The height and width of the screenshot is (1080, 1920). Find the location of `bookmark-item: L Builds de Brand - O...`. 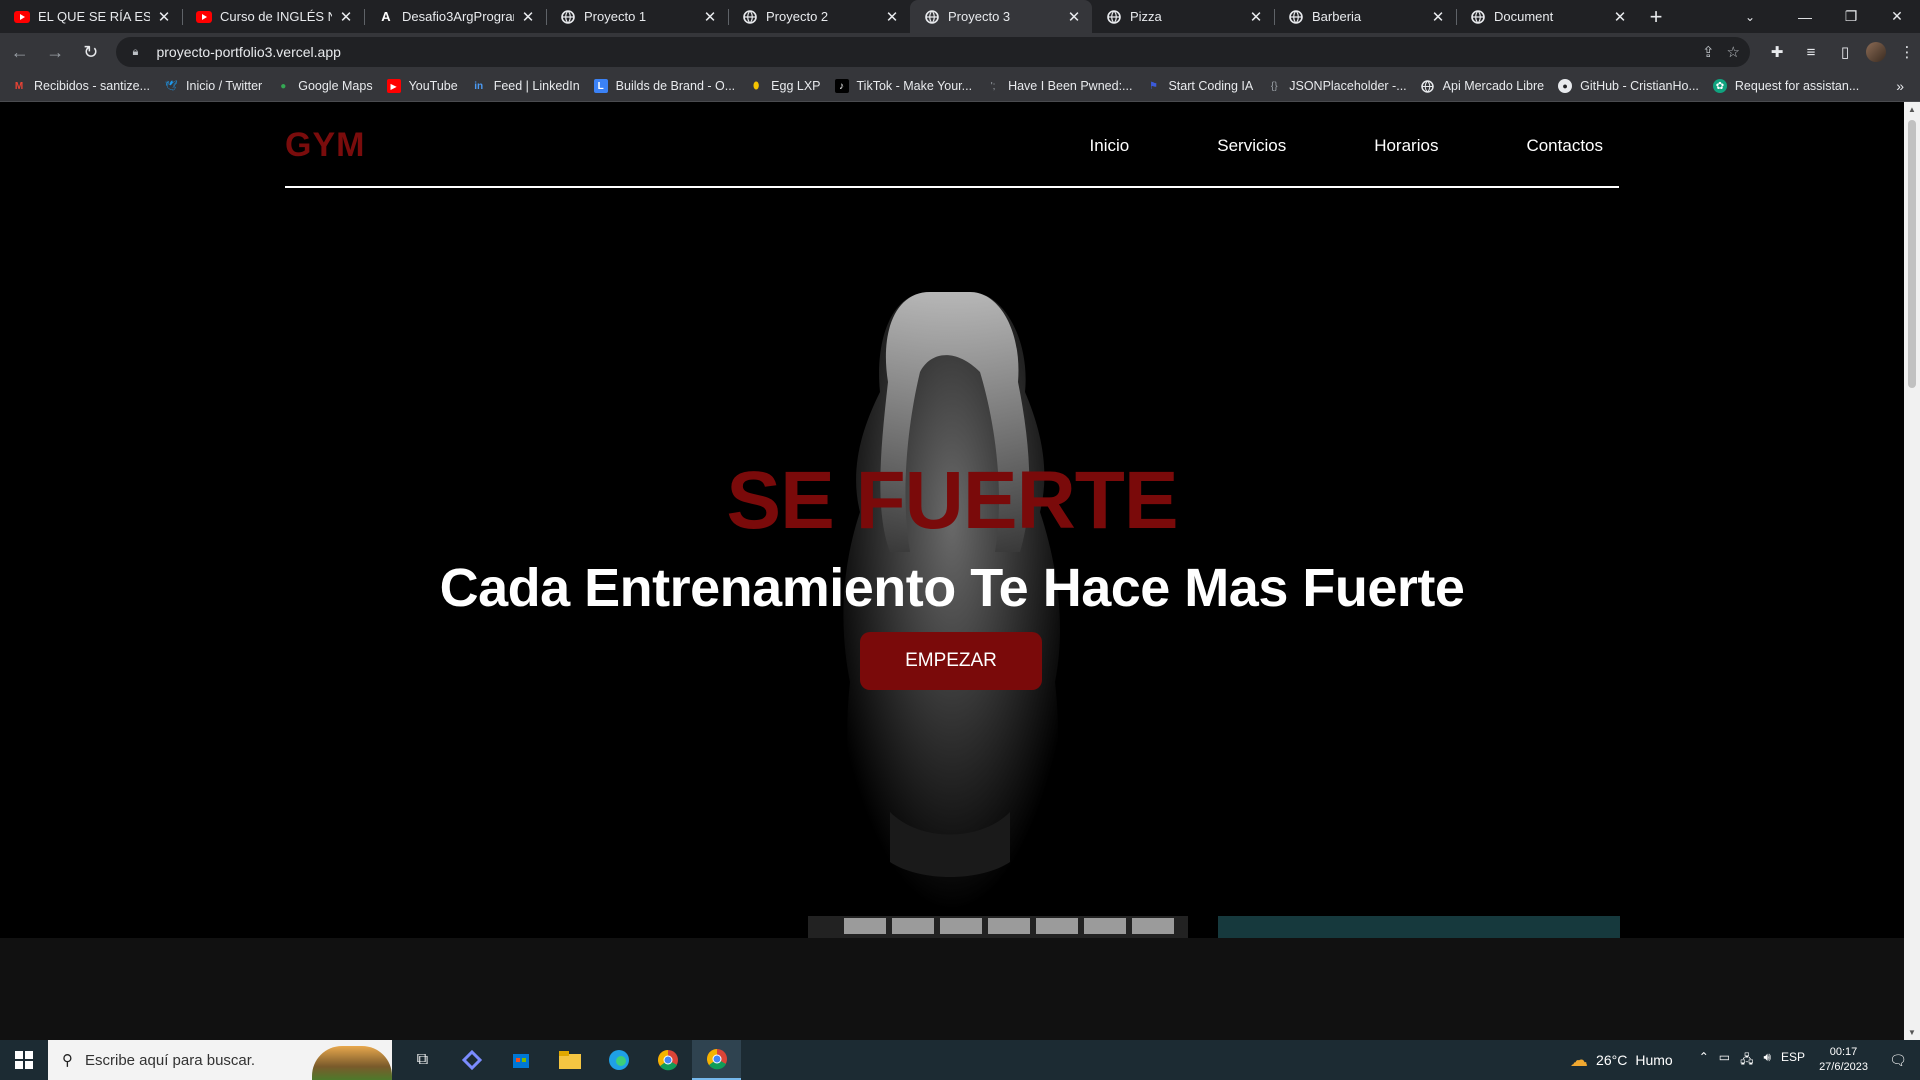

bookmark-item: L Builds de Brand - O... is located at coordinates (664, 86).